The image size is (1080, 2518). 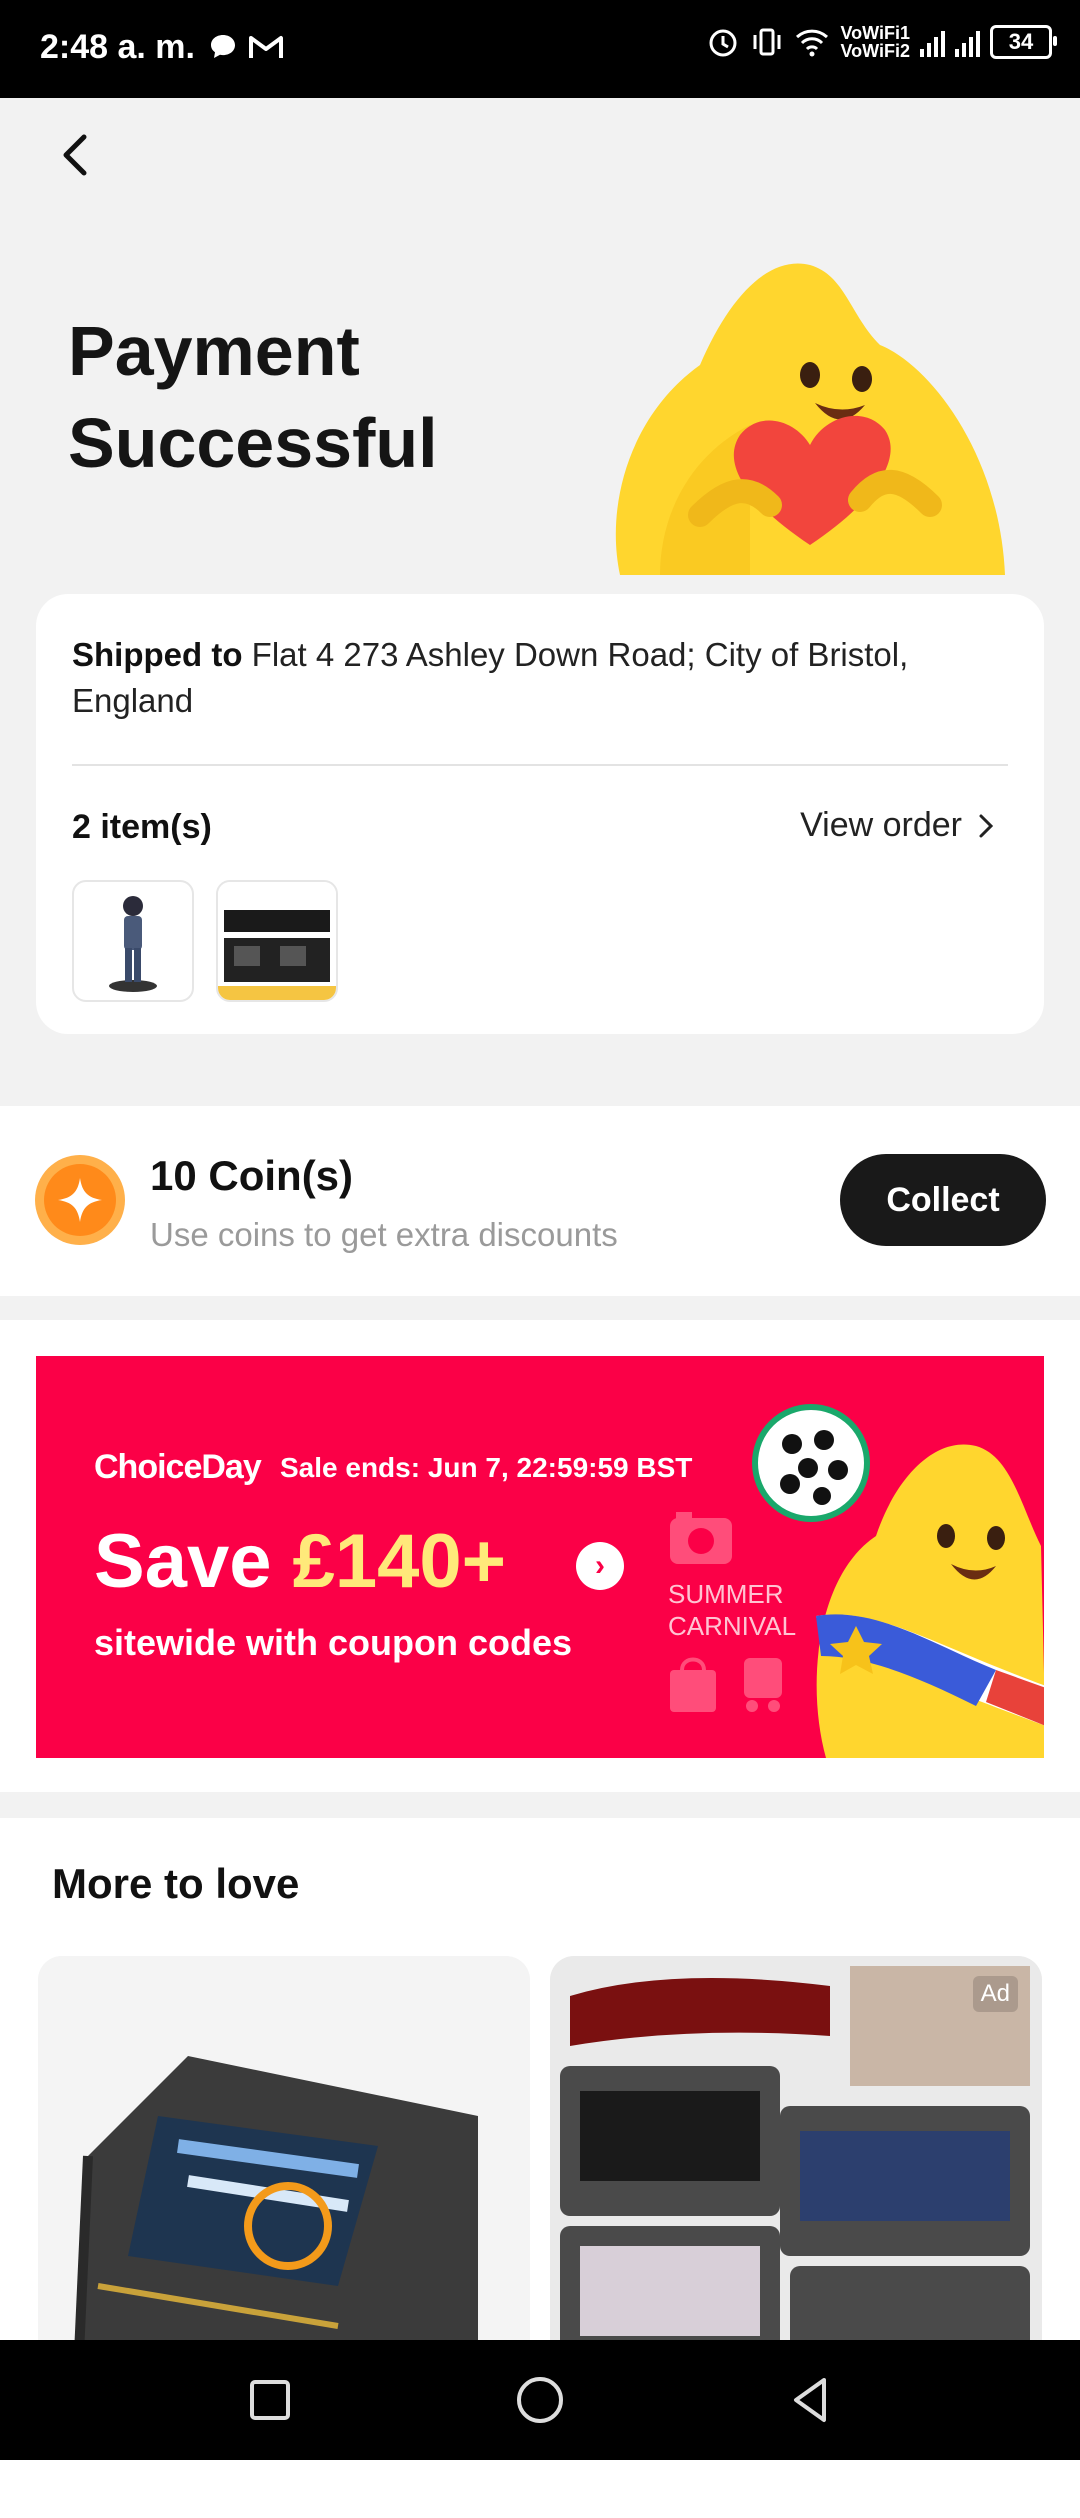 I want to click on signal-bars-2-icon, so click(x=967, y=42).